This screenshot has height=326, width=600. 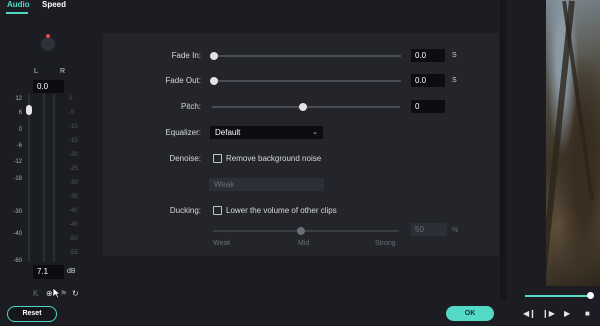 What do you see at coordinates (54, 4) in the screenshot?
I see `tab-speed: Speed` at bounding box center [54, 4].